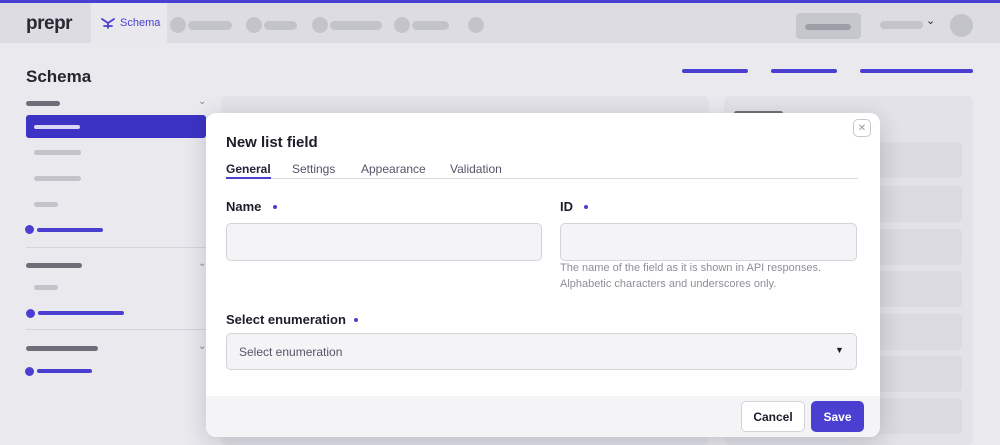 The width and height of the screenshot is (1000, 445). I want to click on avatar, so click(961, 25).